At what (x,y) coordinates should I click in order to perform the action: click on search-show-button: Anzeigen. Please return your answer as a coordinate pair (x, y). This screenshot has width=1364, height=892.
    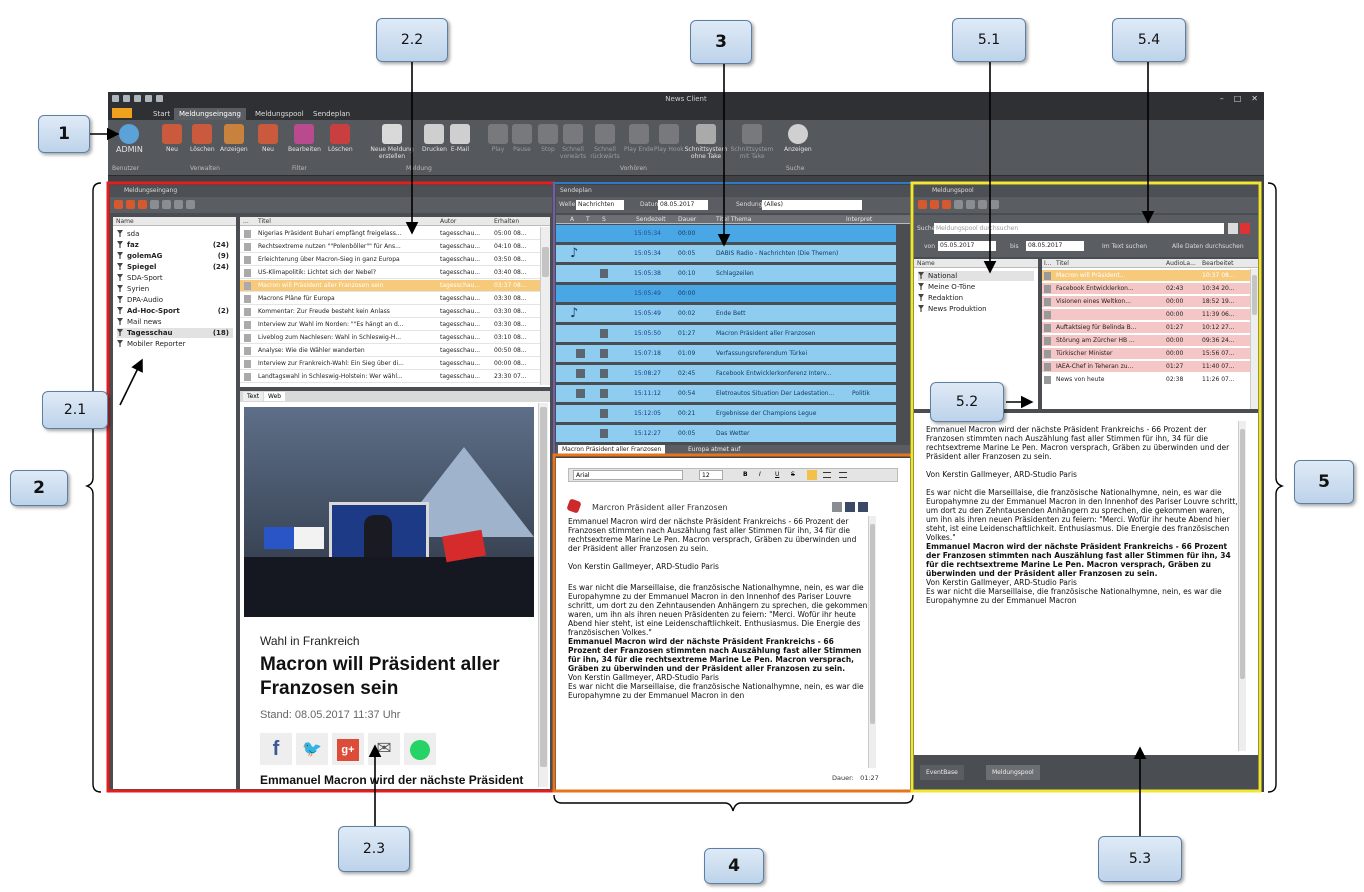
    Looking at the image, I should click on (798, 138).